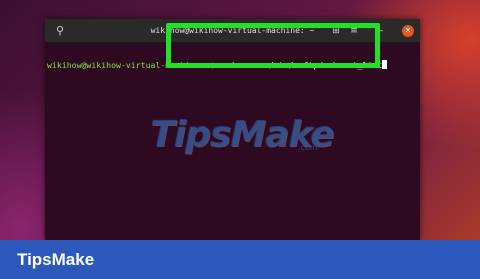 The image size is (480, 279). I want to click on command-highlight-box, so click(273, 45).